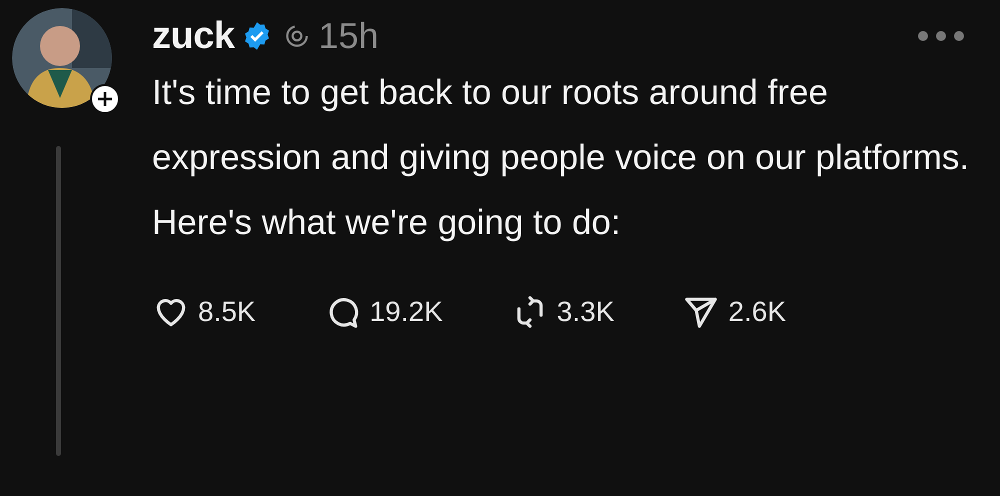 The width and height of the screenshot is (1000, 496). I want to click on swirl-icon, so click(297, 36).